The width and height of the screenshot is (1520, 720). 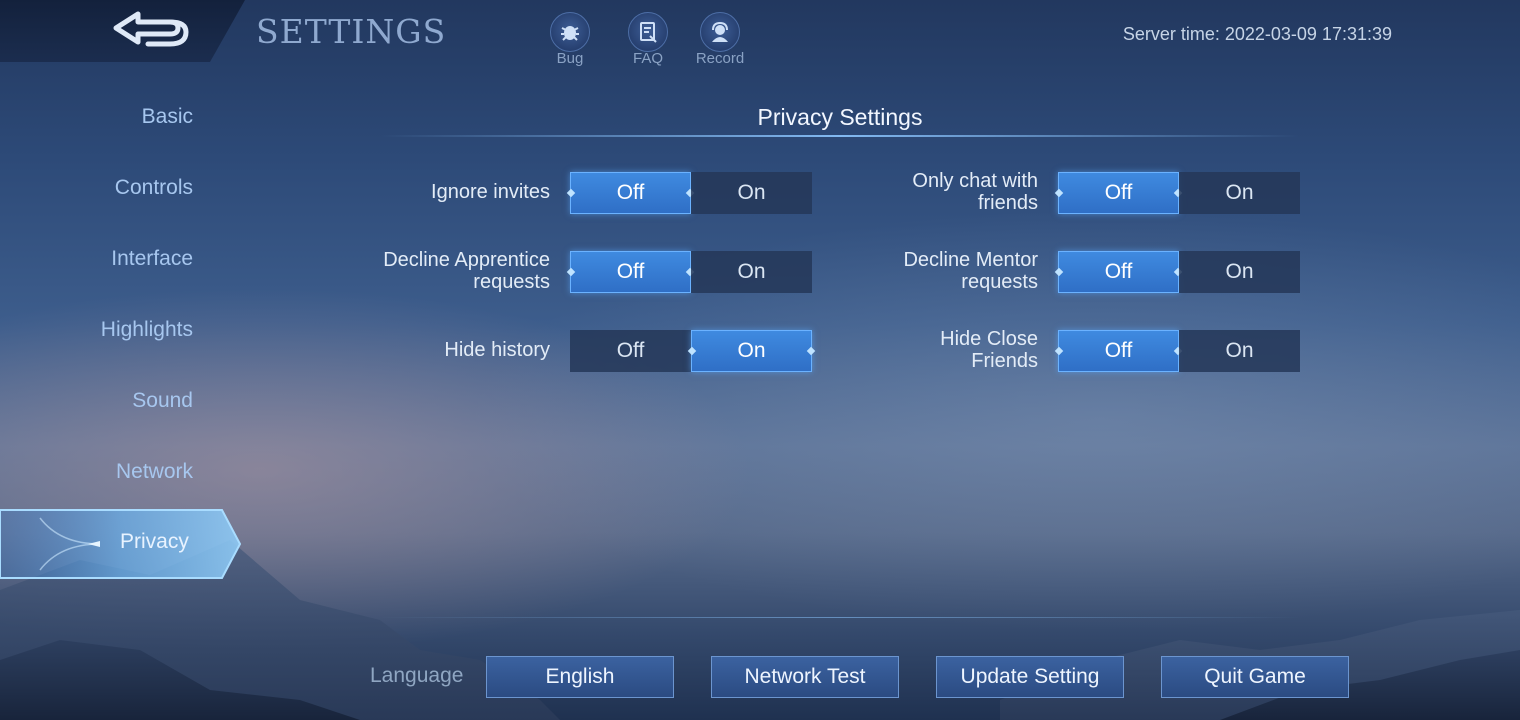 I want to click on section-divider, so click(x=840, y=136).